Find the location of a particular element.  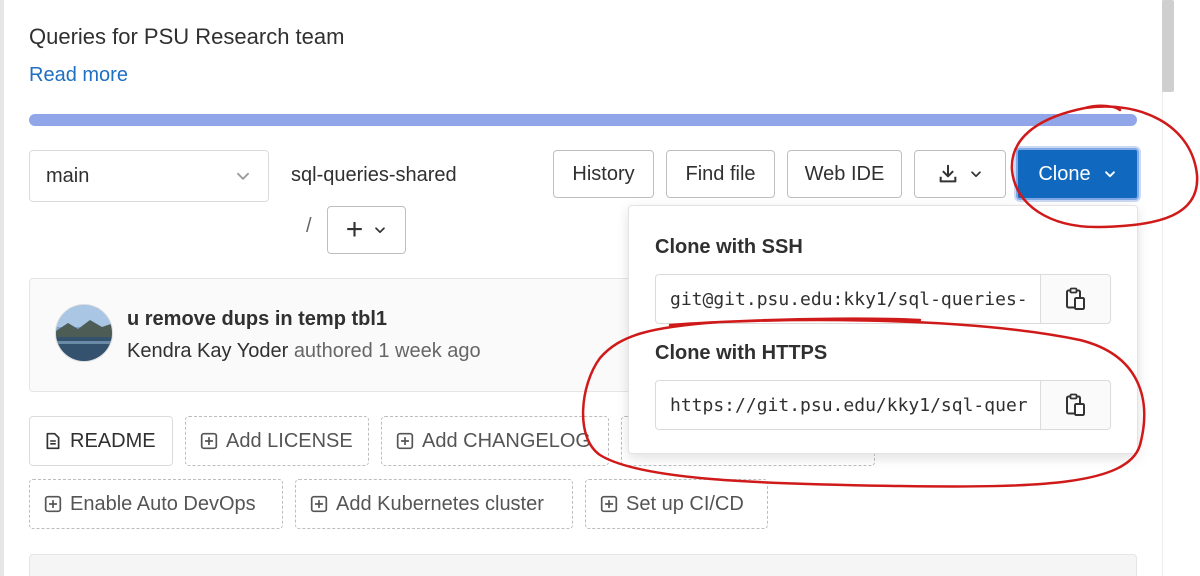

enable-auto-devops-label: Enable Auto DevOps is located at coordinates (163, 503).